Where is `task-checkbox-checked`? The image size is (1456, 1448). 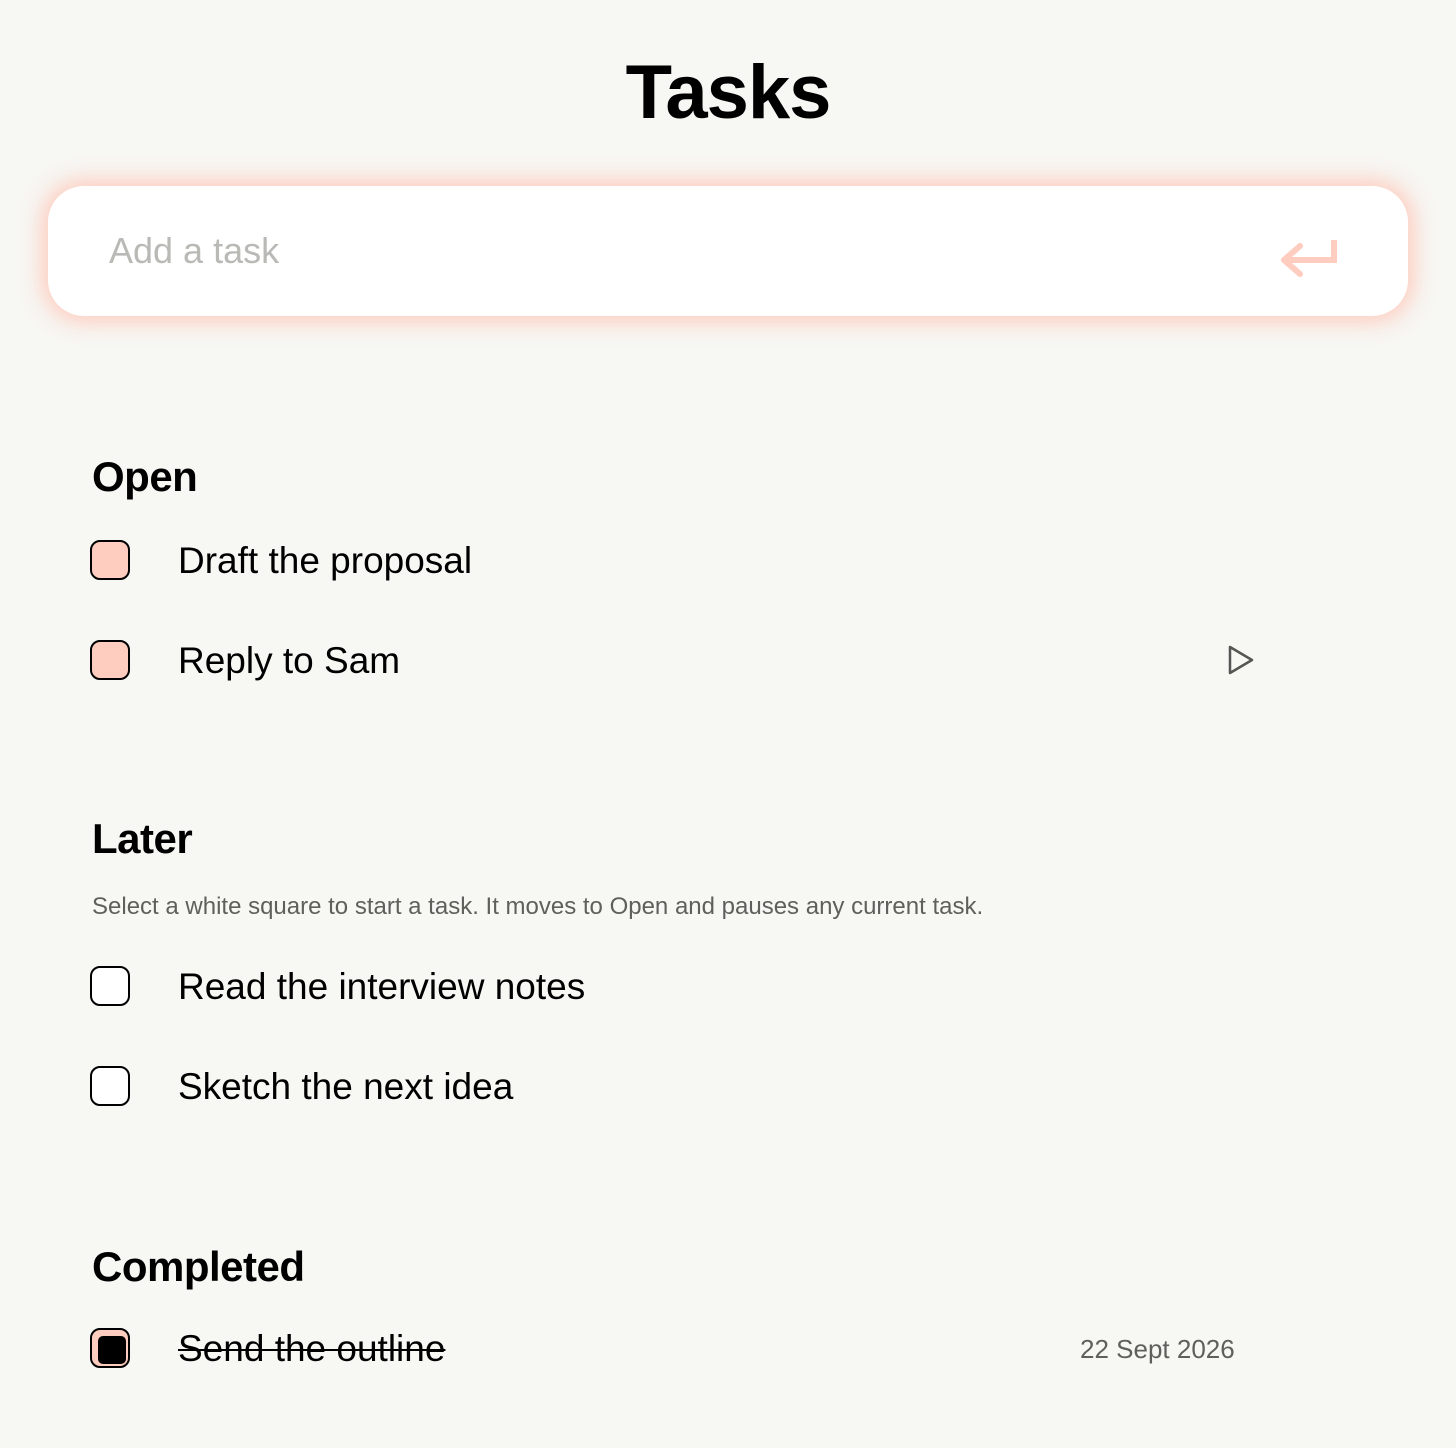 task-checkbox-checked is located at coordinates (110, 1348).